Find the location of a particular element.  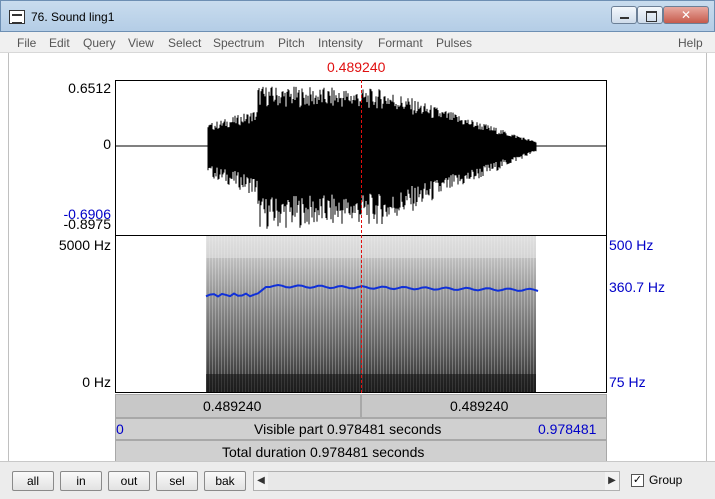

selection-right-bar: 0.489240 is located at coordinates (484, 406).